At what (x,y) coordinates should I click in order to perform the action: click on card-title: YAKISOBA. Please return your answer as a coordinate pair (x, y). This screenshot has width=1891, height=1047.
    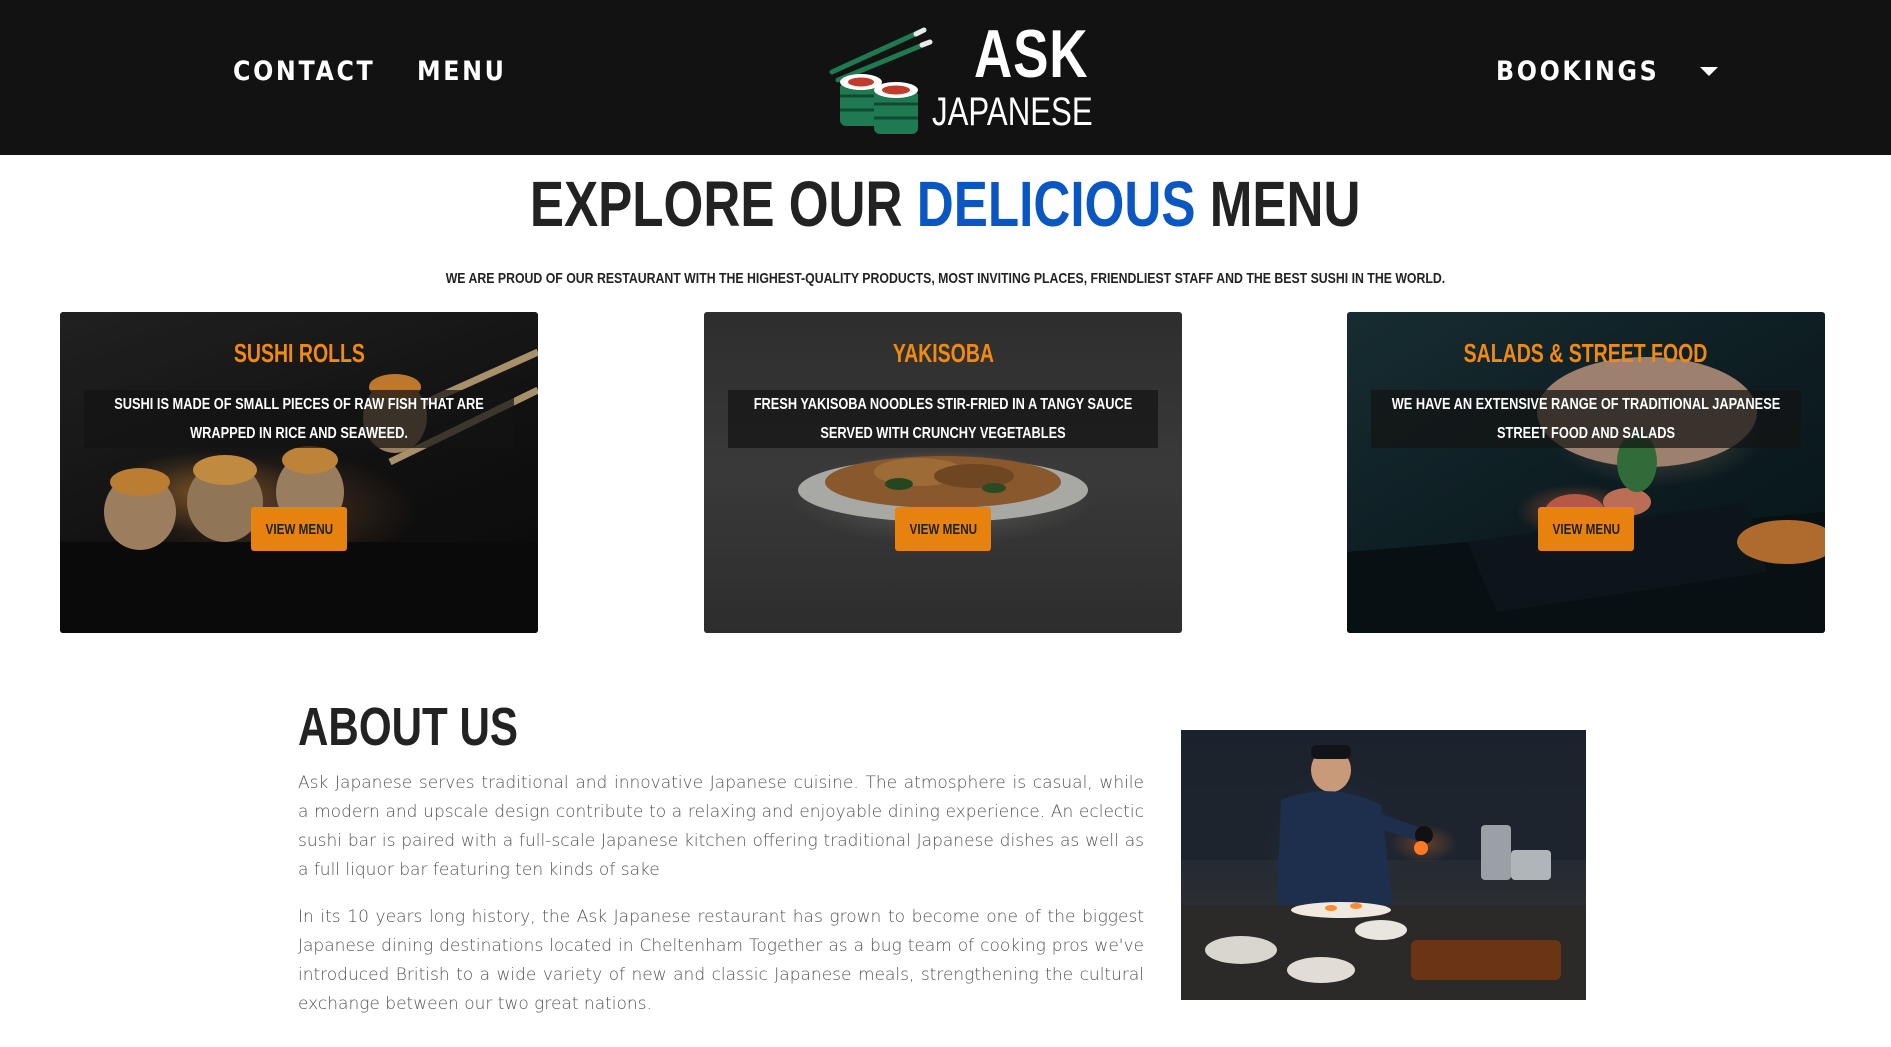
    Looking at the image, I should click on (943, 353).